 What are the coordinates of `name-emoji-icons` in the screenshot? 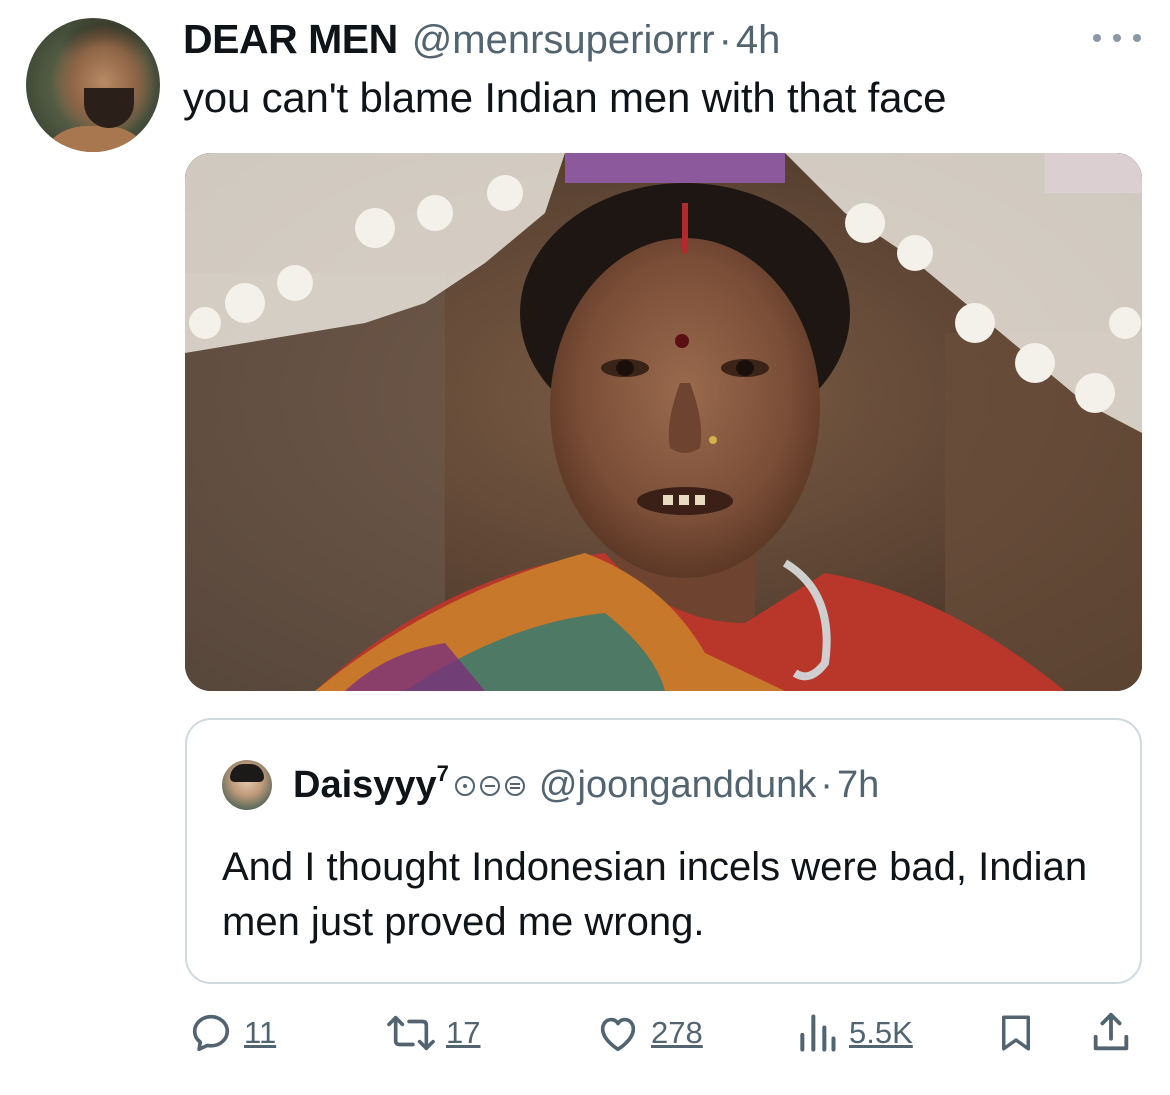 It's located at (489, 785).